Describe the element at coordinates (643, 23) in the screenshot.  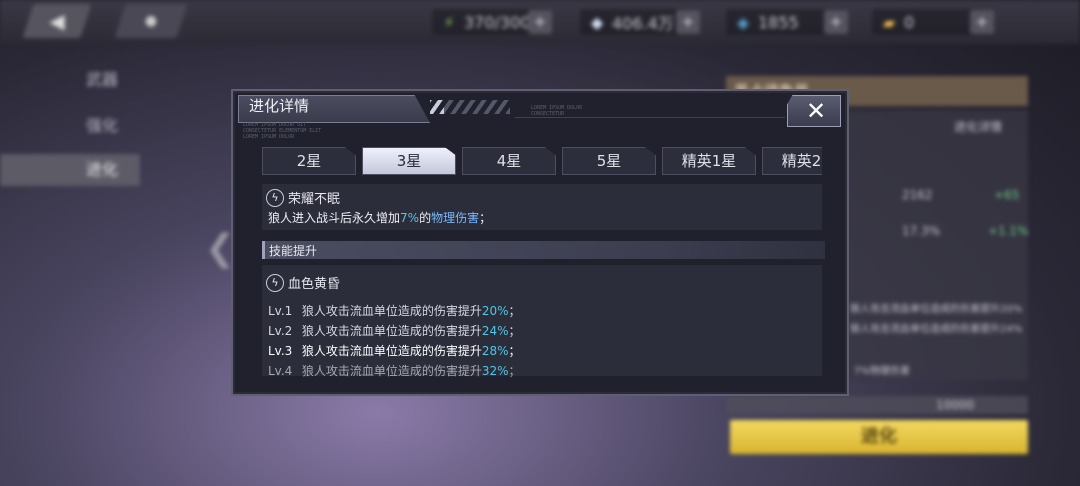
I see `diamond-value: 406.4万` at that location.